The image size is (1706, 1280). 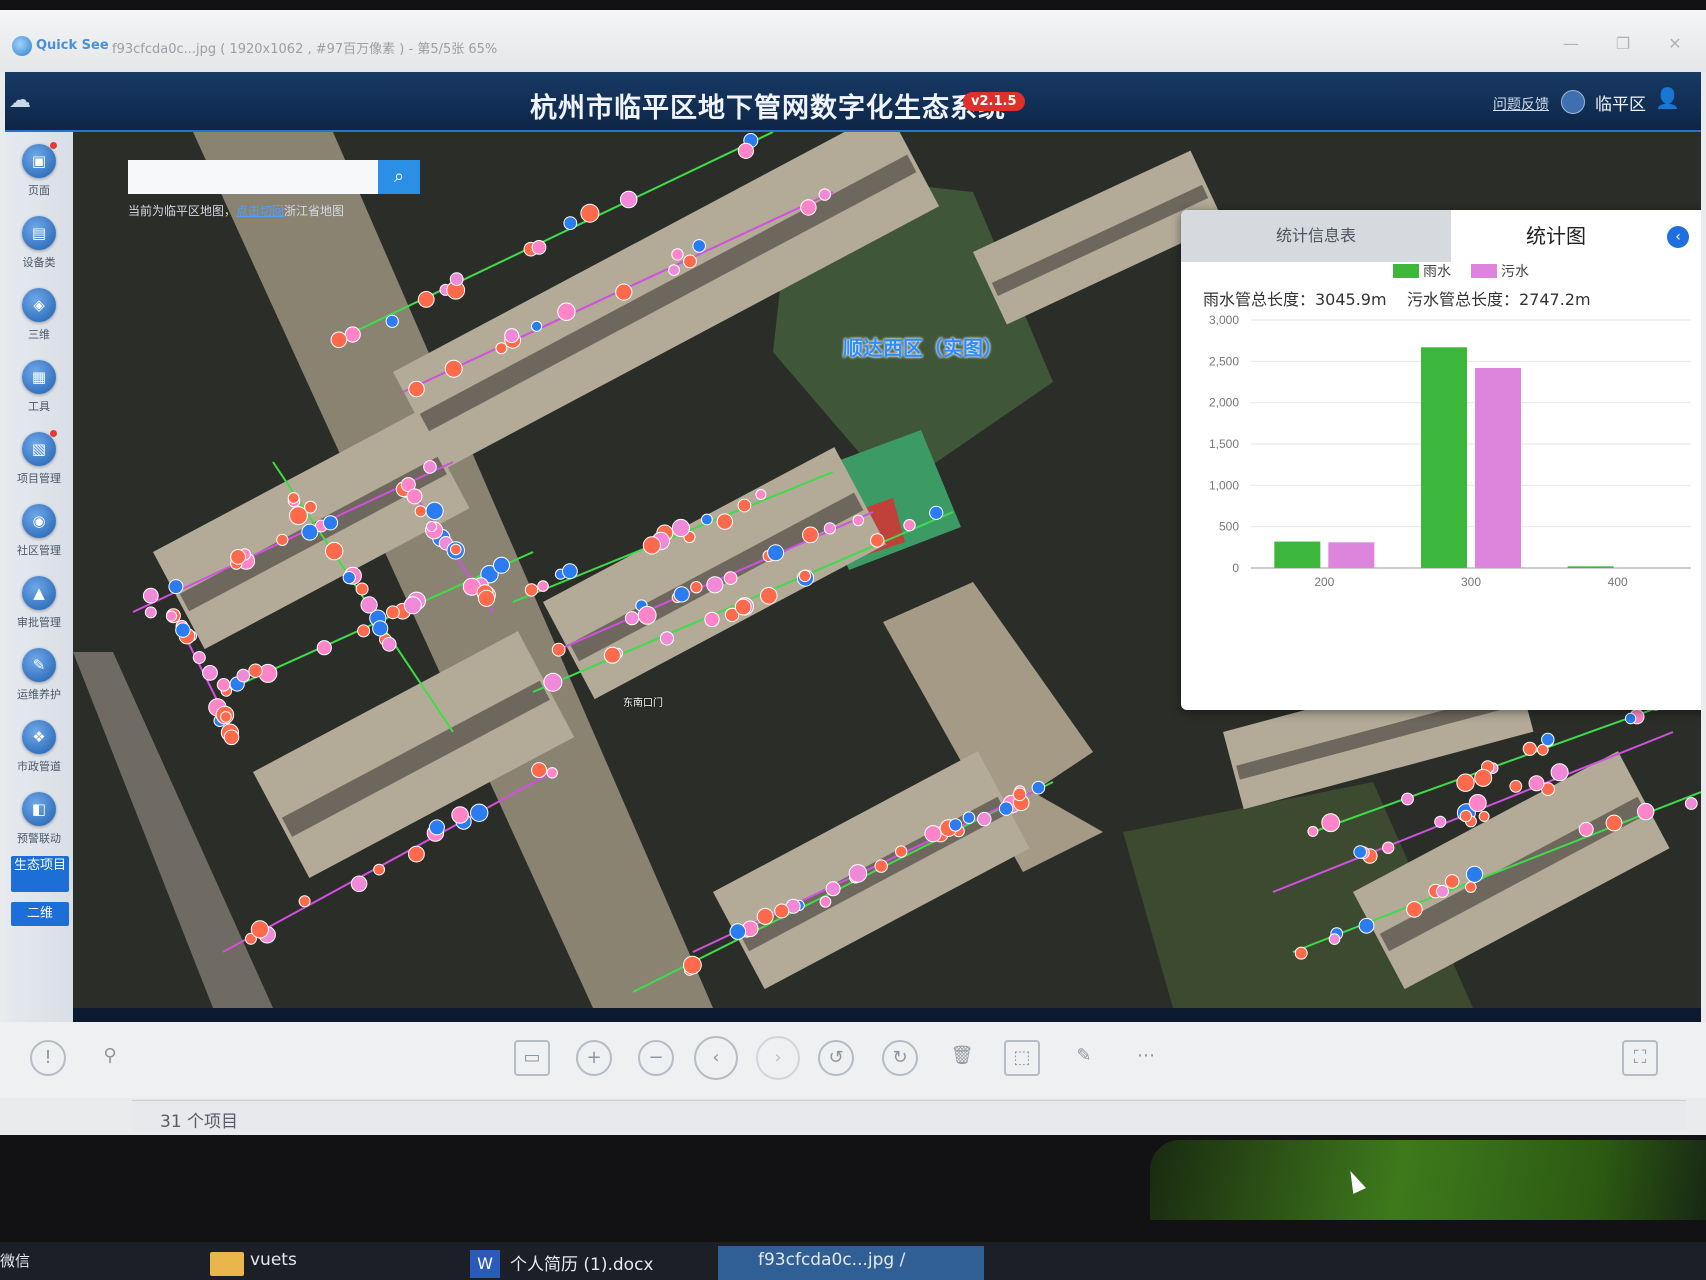 What do you see at coordinates (39, 190) in the screenshot?
I see `sidebar-item-label: 页面` at bounding box center [39, 190].